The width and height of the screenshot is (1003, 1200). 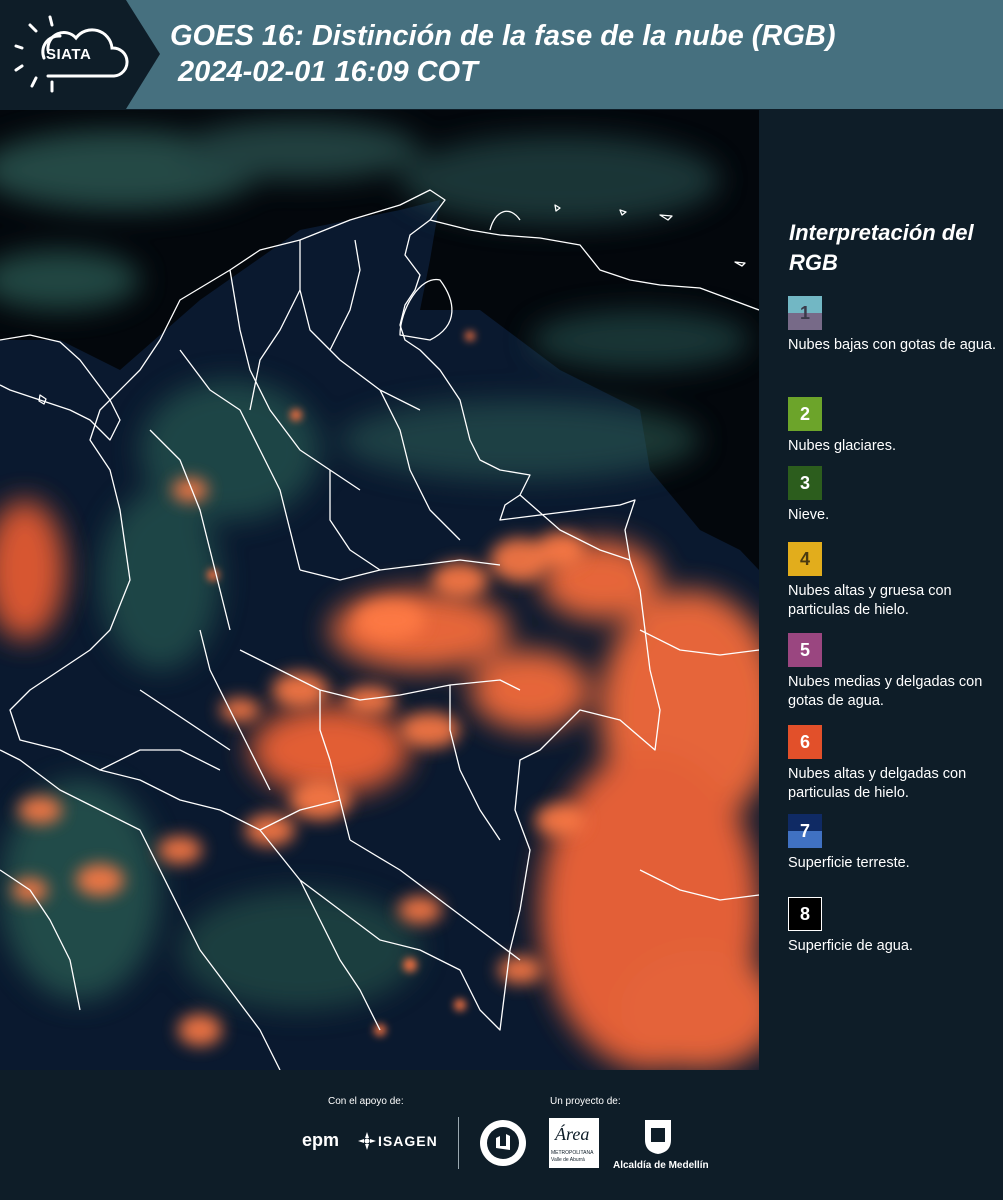 What do you see at coordinates (661, 1165) in the screenshot?
I see `alcaldia-label: Alcaldía de Medellín` at bounding box center [661, 1165].